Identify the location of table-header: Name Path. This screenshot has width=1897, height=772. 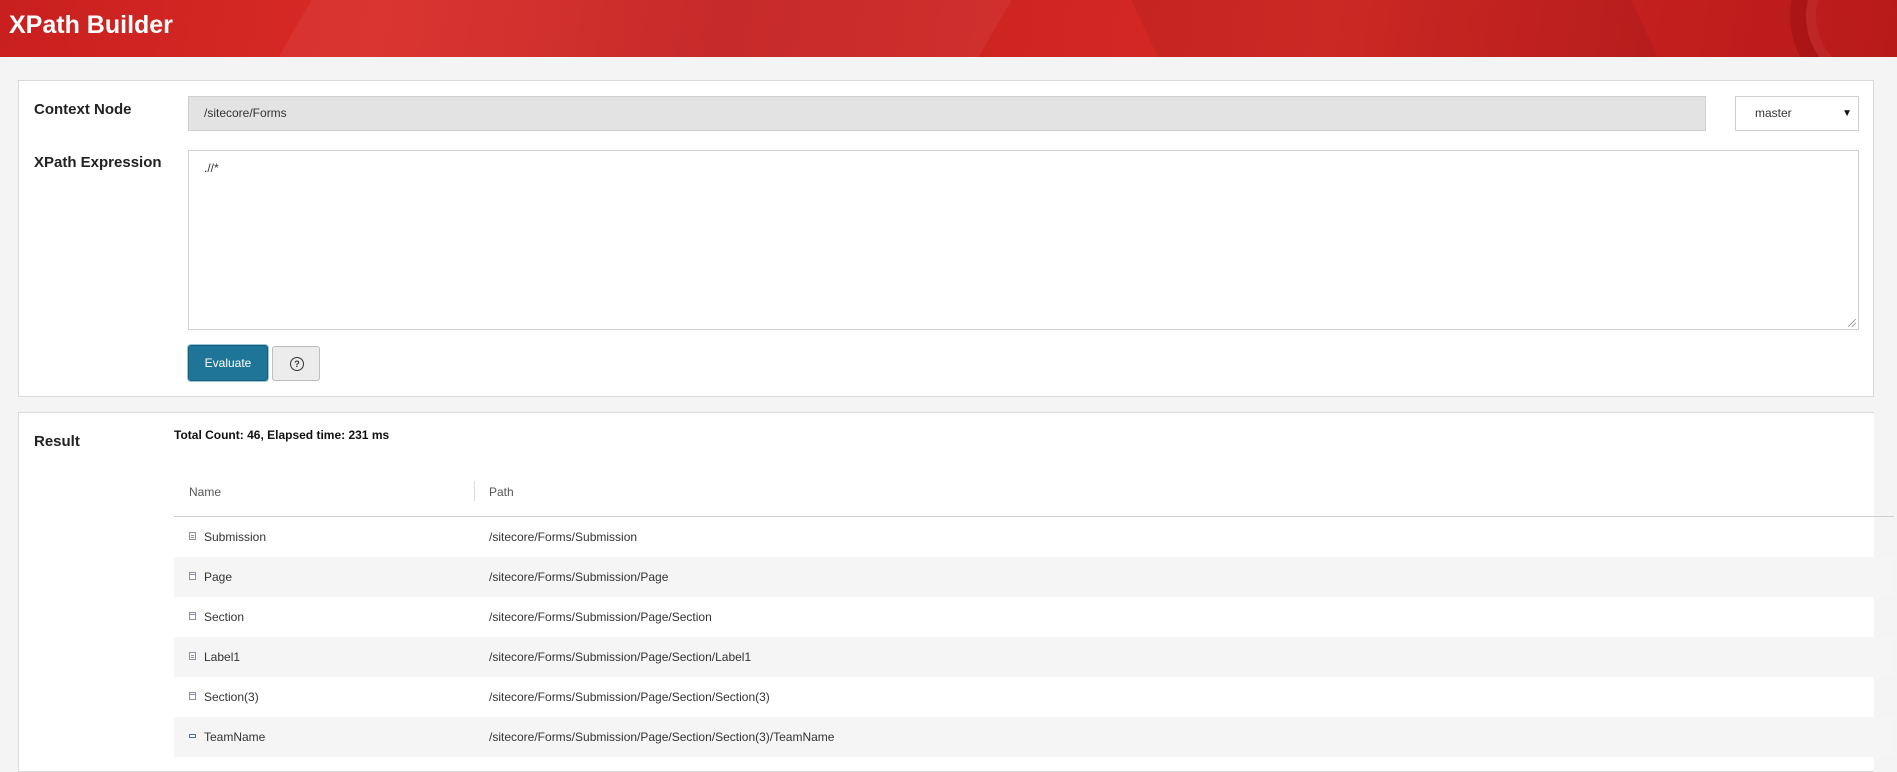
(1034, 490).